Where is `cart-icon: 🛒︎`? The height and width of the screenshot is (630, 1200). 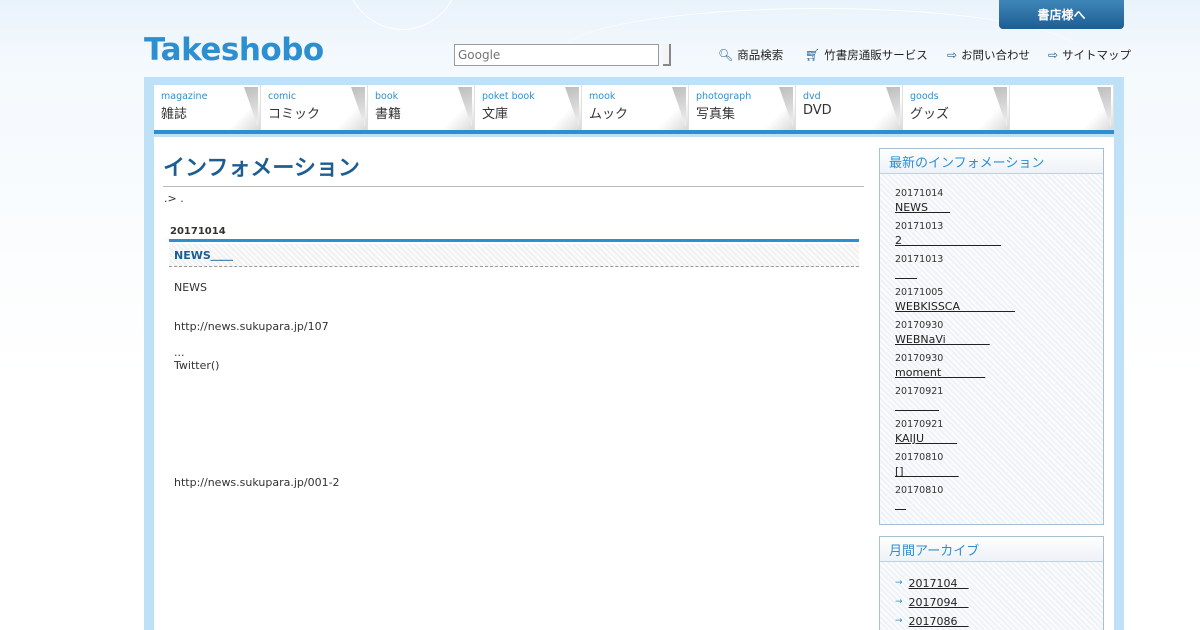 cart-icon: 🛒︎ is located at coordinates (813, 55).